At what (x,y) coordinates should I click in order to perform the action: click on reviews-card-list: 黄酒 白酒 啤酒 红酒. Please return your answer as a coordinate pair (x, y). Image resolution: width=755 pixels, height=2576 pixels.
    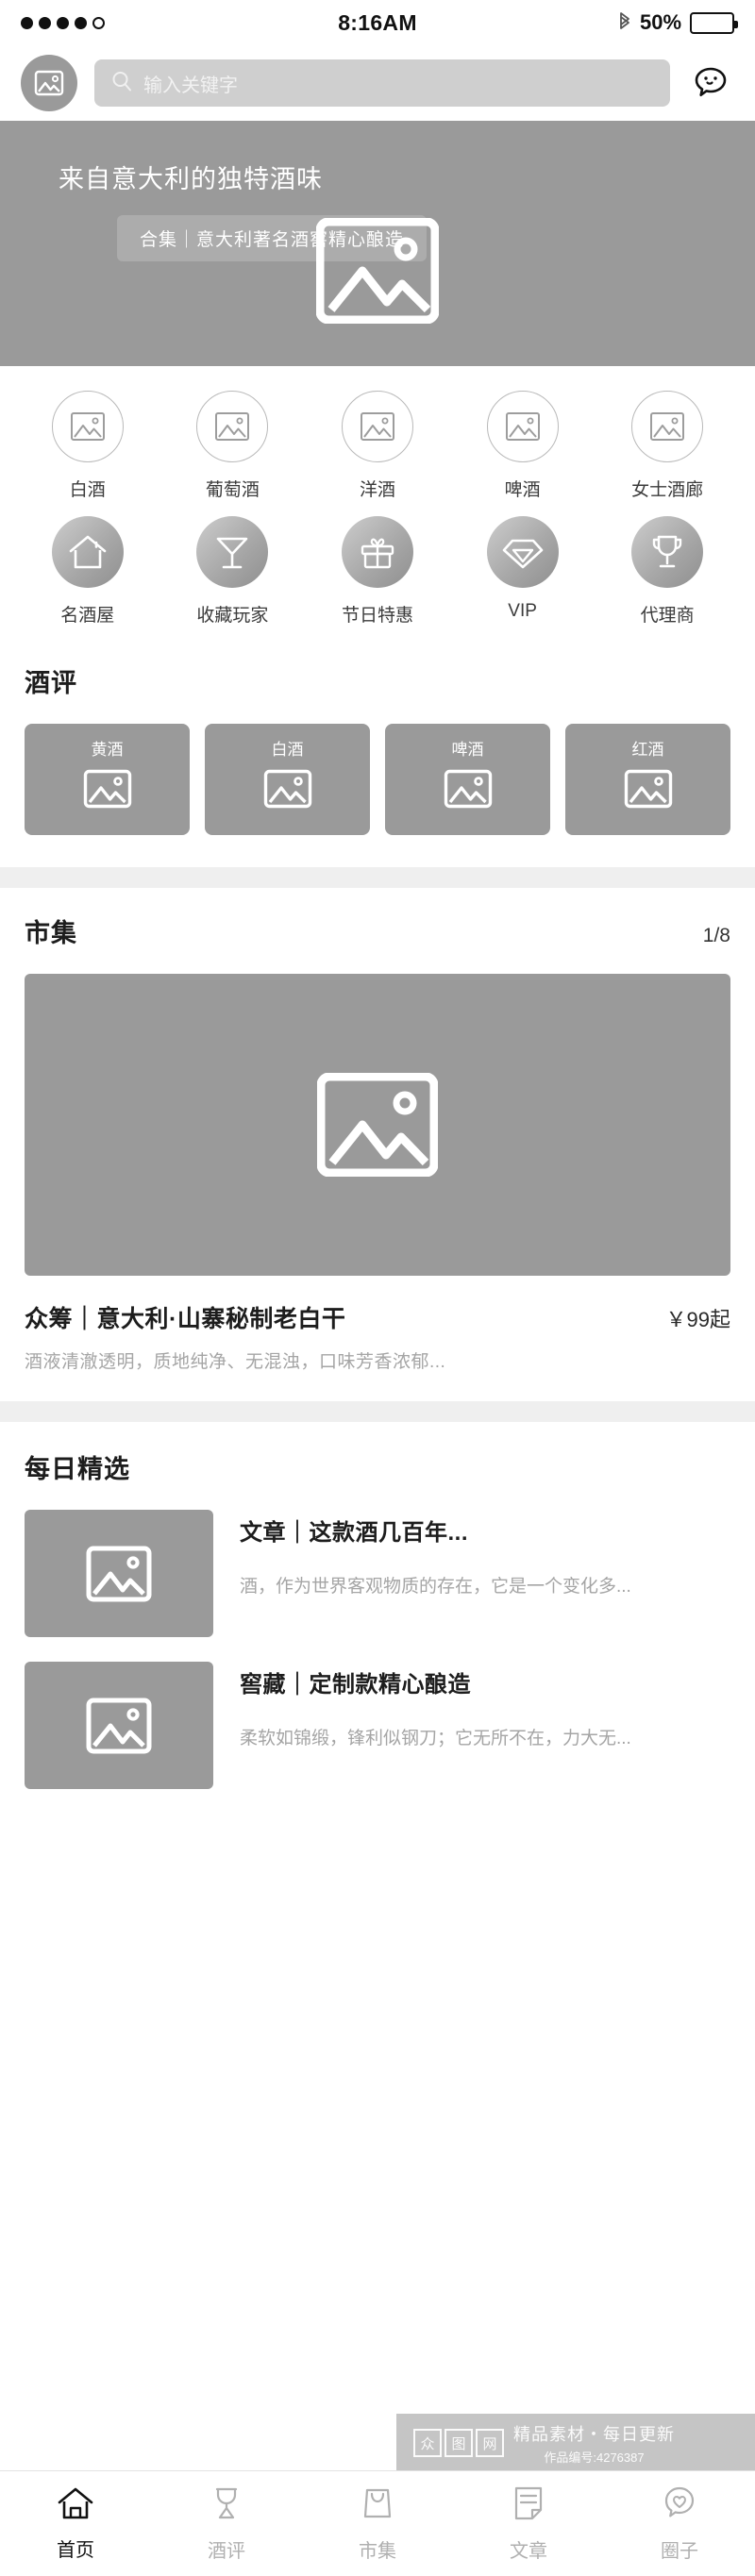
    Looking at the image, I should click on (378, 779).